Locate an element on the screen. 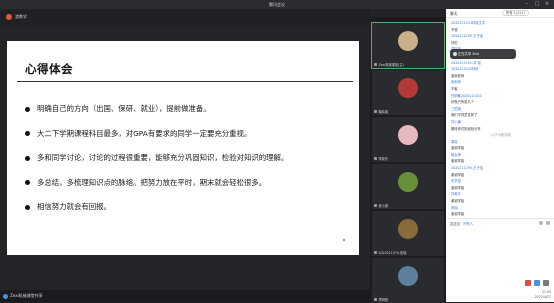 The height and width of the screenshot is (303, 554). slide-divider is located at coordinates (185, 81).